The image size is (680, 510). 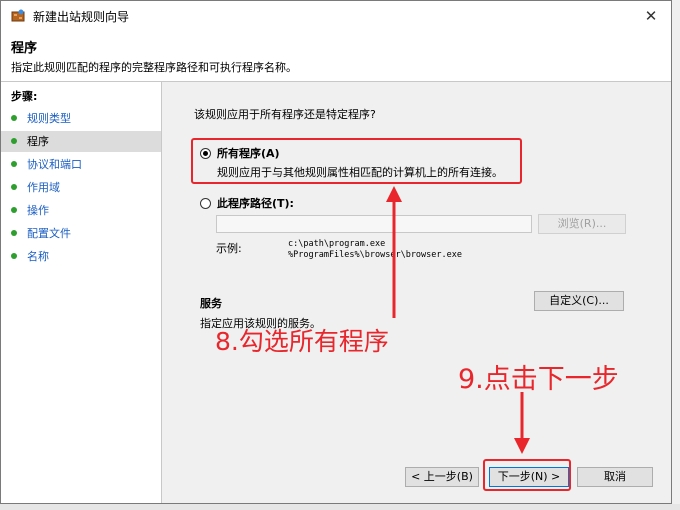 What do you see at coordinates (302, 341) in the screenshot?
I see `annotation-step8: 8.勾选所有程序` at bounding box center [302, 341].